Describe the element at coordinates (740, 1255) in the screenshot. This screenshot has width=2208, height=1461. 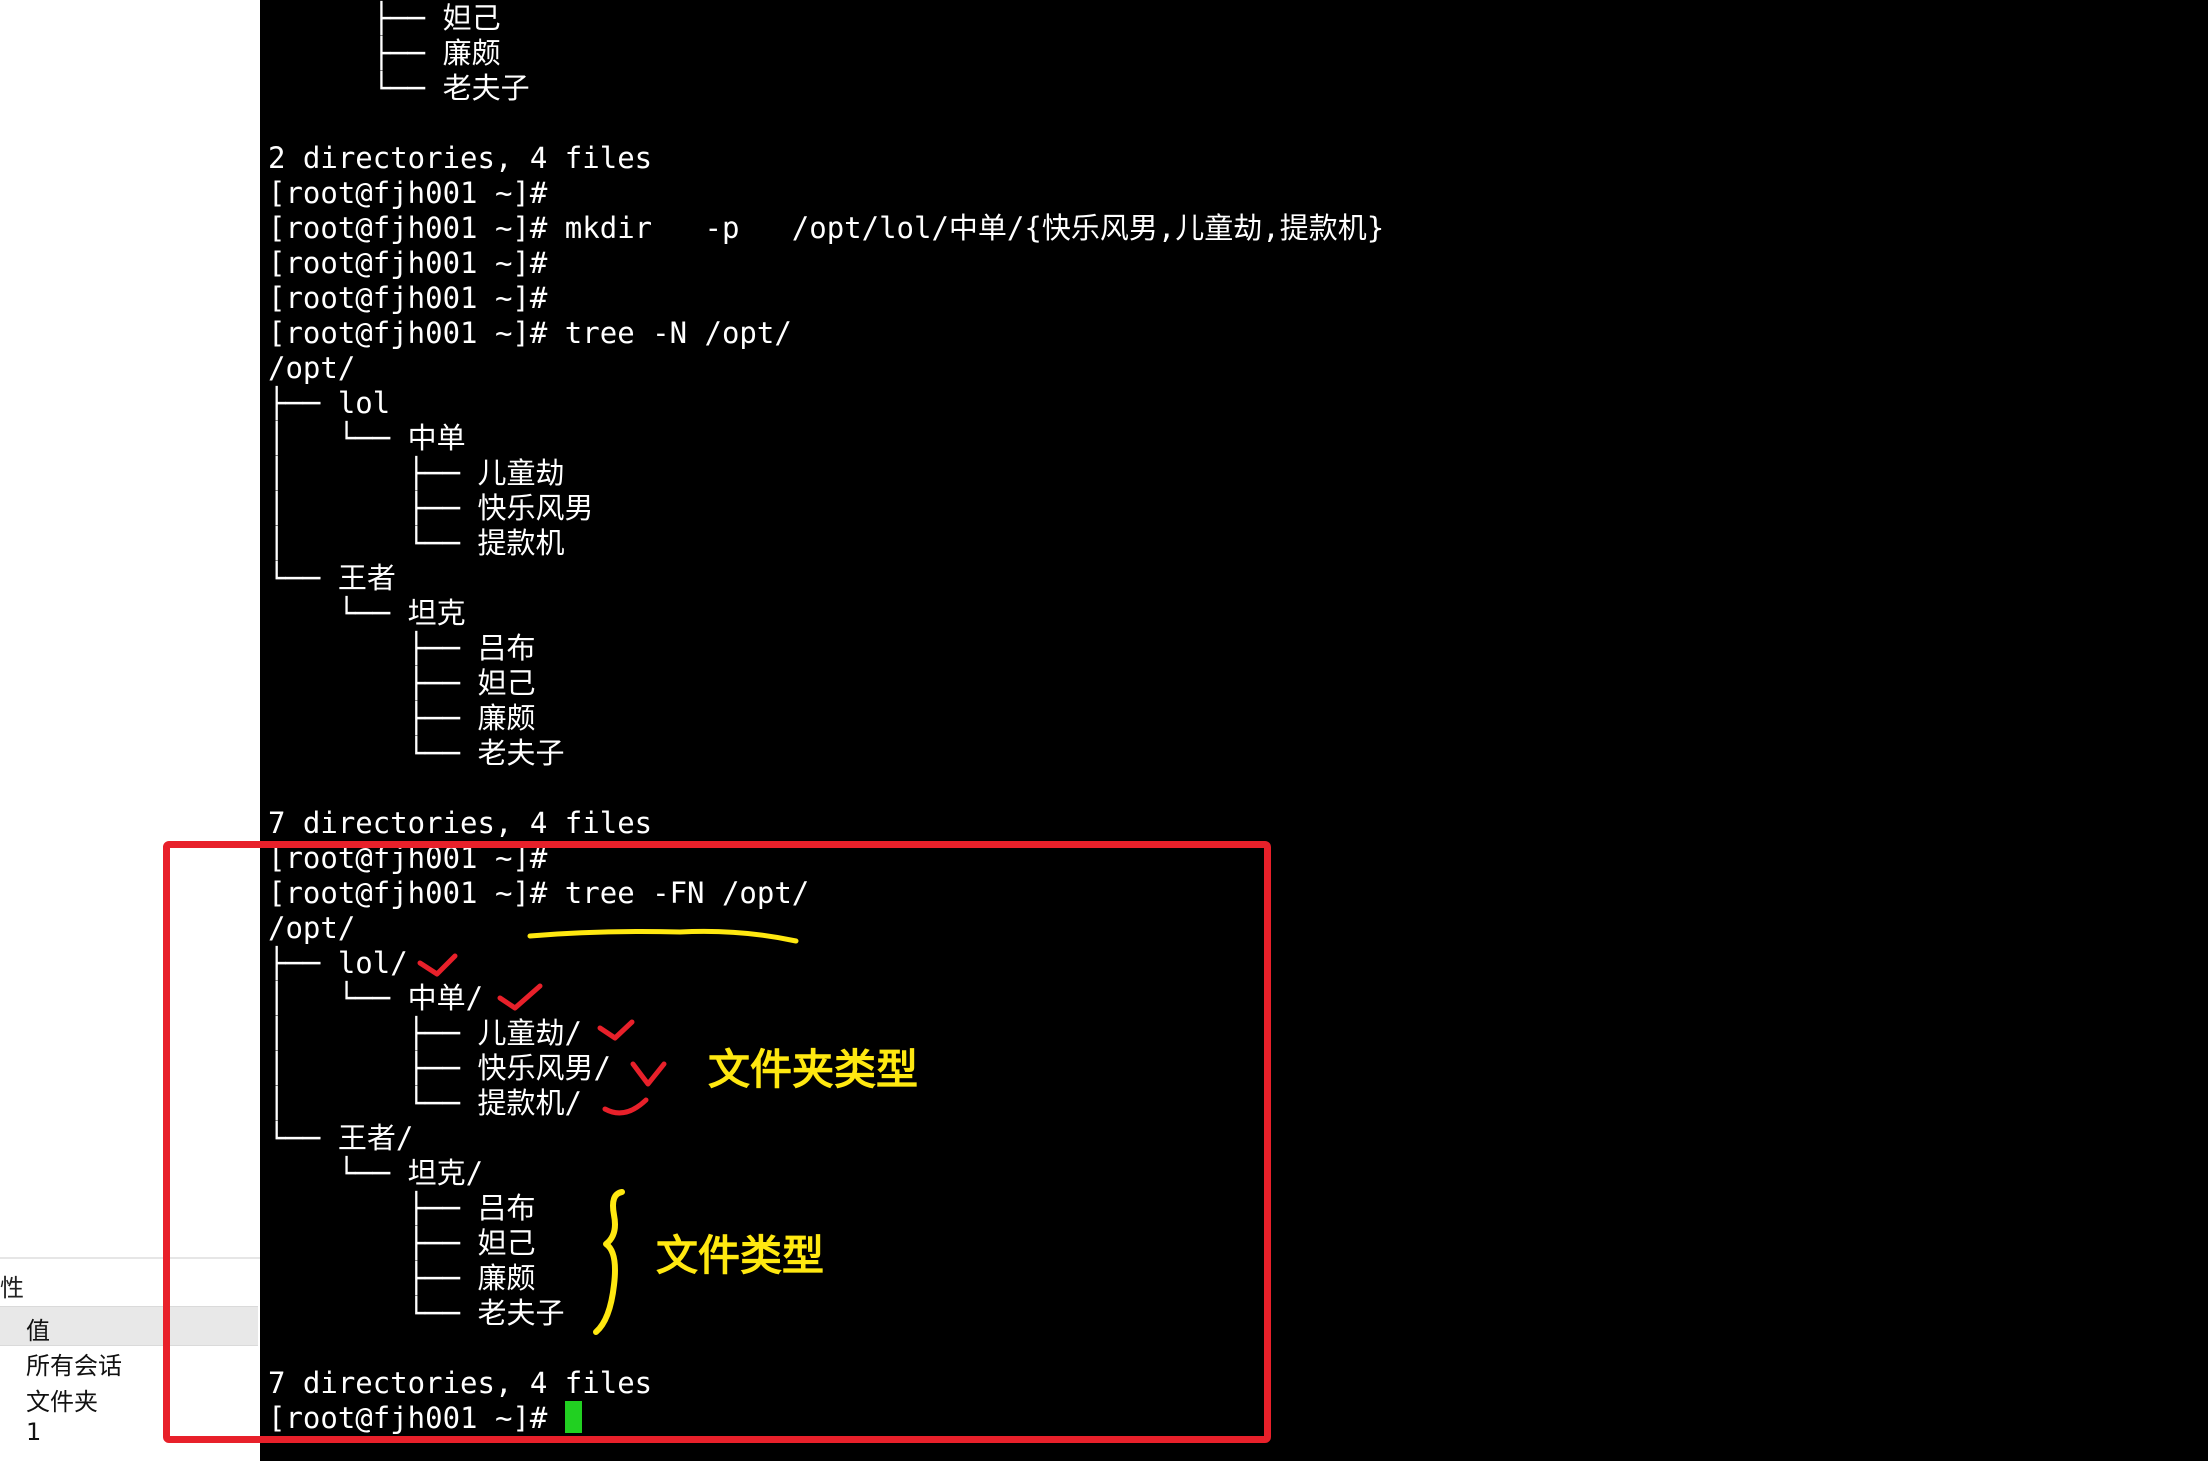
I see `file-type-annotation: 文件类型` at that location.